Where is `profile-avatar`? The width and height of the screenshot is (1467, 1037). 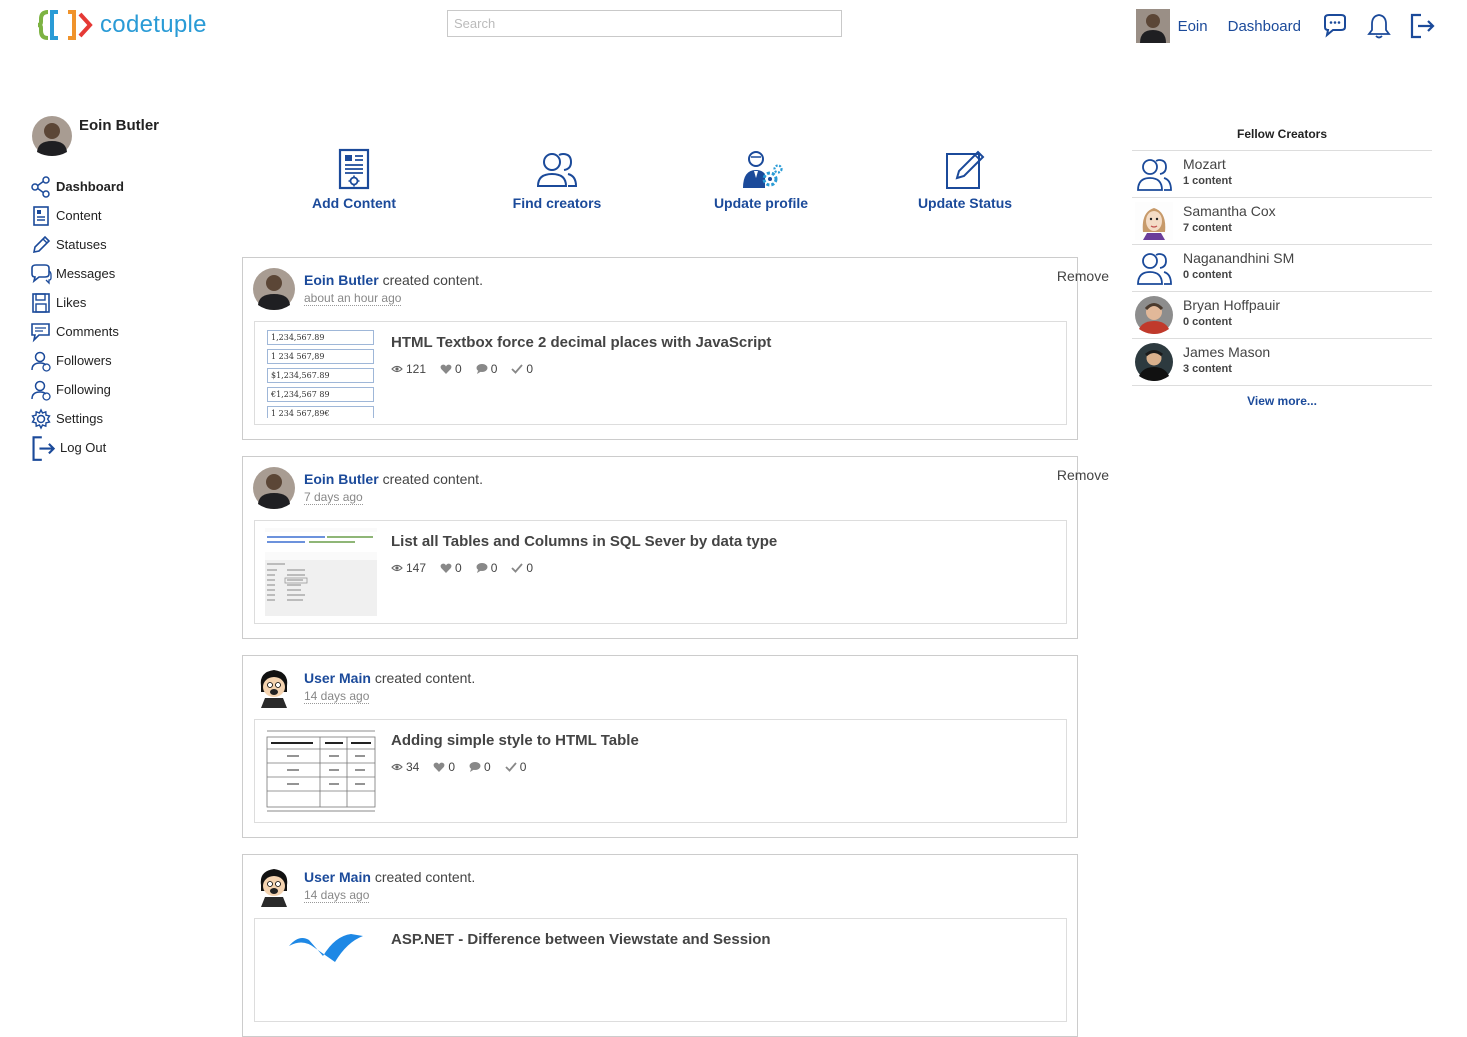 profile-avatar is located at coordinates (52, 136).